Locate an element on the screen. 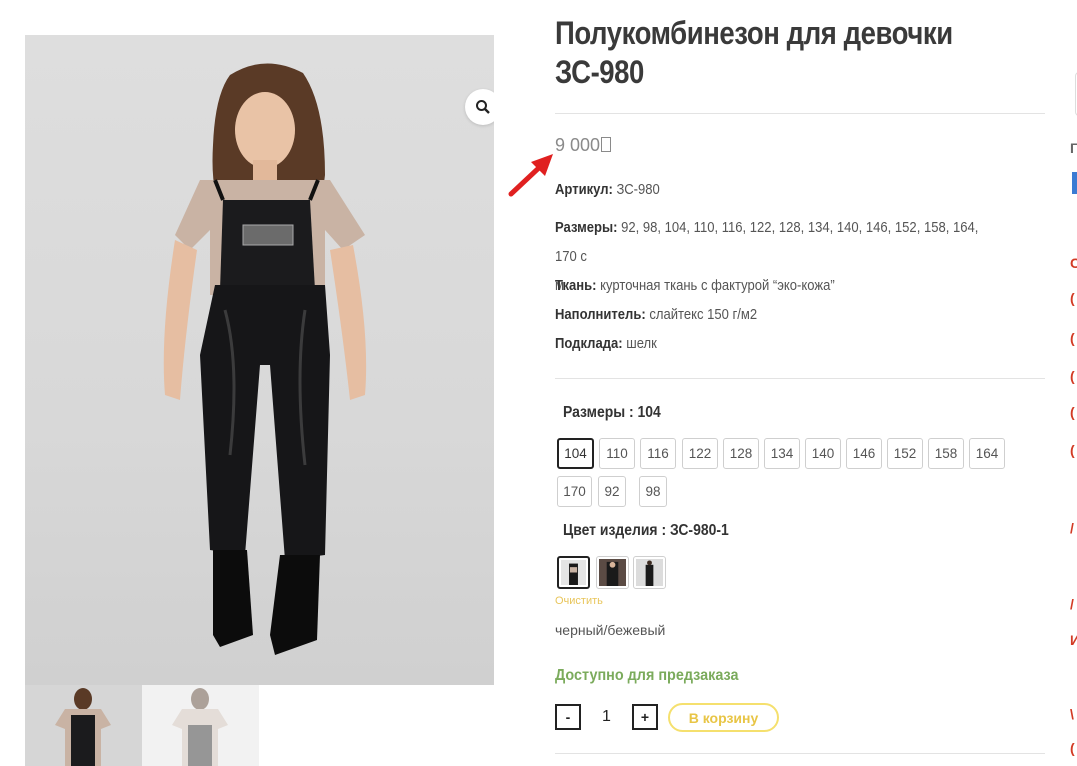 This screenshot has width=1077, height=766. clear-selection-link: Очистить is located at coordinates (579, 601).